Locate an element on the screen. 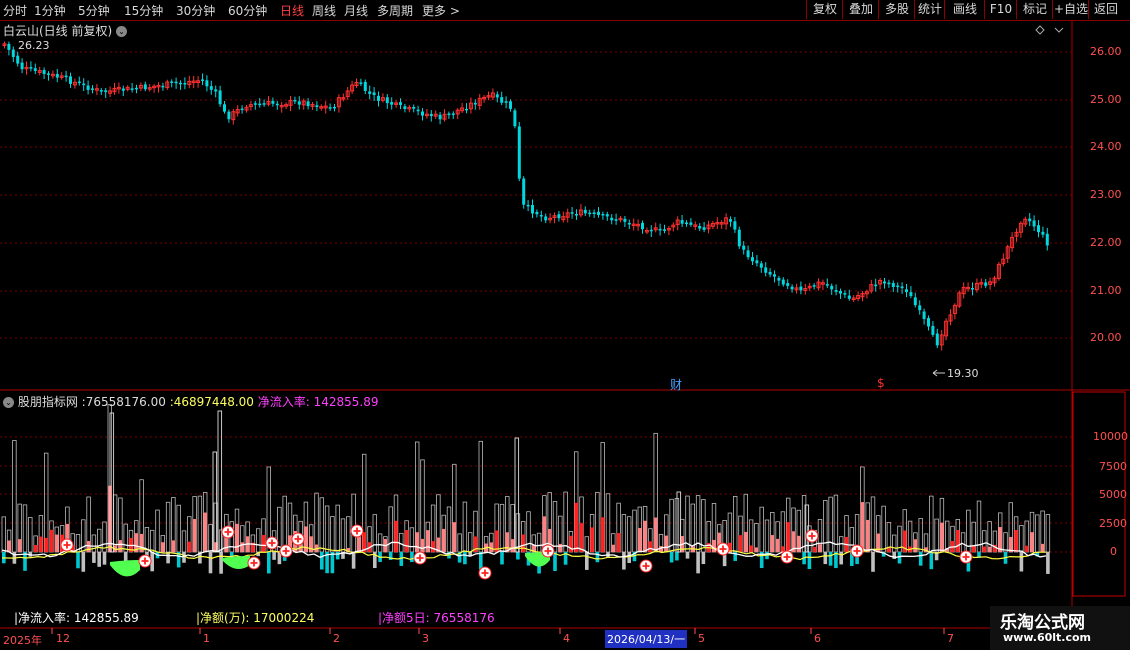 The image size is (1130, 650). month-label: 5 is located at coordinates (701, 638).